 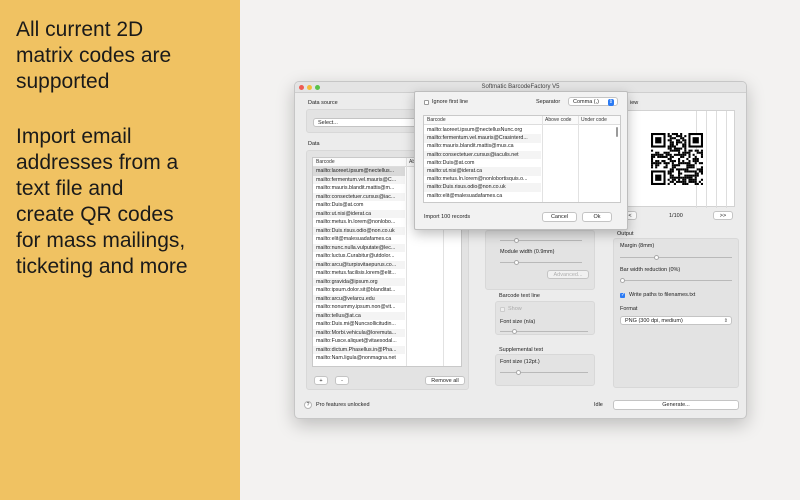 What do you see at coordinates (359, 213) in the screenshot?
I see `table-row: mailto:ut.nisi@iderat.ca` at bounding box center [359, 213].